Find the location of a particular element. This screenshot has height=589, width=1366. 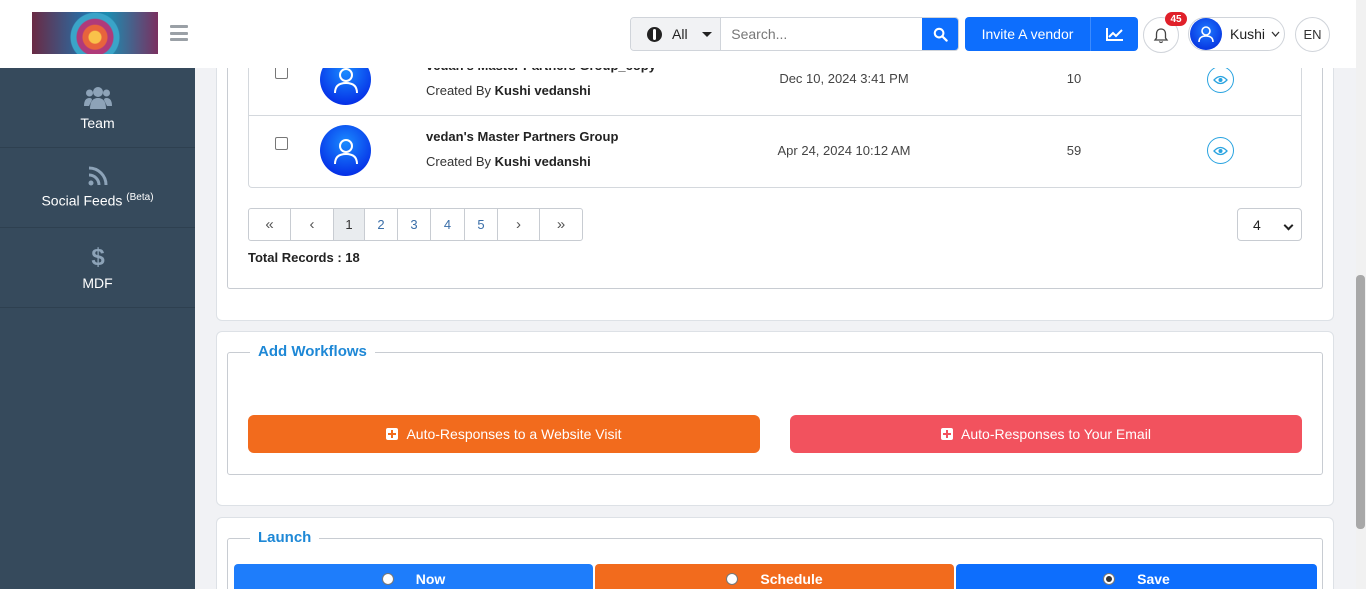

invite-group: Invite A vendor is located at coordinates (1051, 34).